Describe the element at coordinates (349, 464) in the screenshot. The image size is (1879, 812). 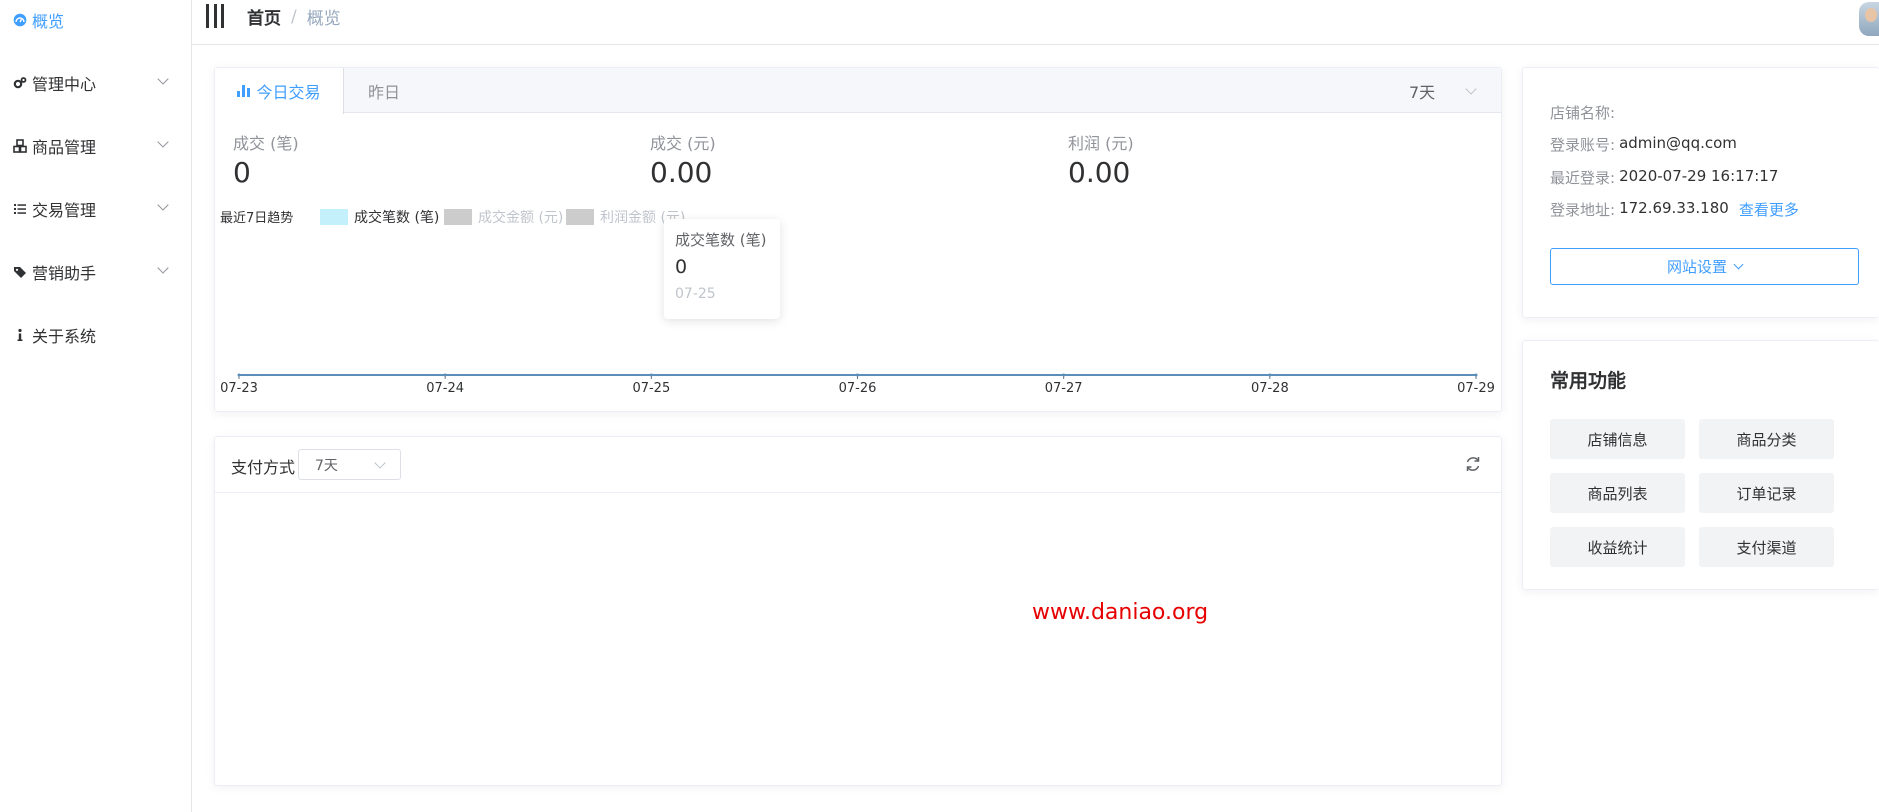
I see `payment-range-select: 7天` at that location.